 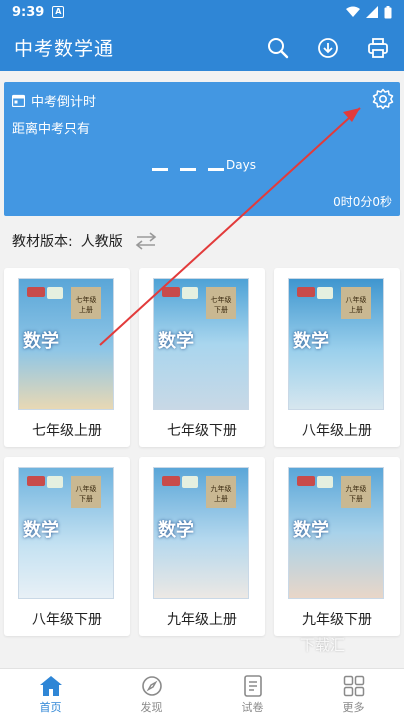 I want to click on countdown-time-left: 0时0分0秒, so click(x=362, y=202).